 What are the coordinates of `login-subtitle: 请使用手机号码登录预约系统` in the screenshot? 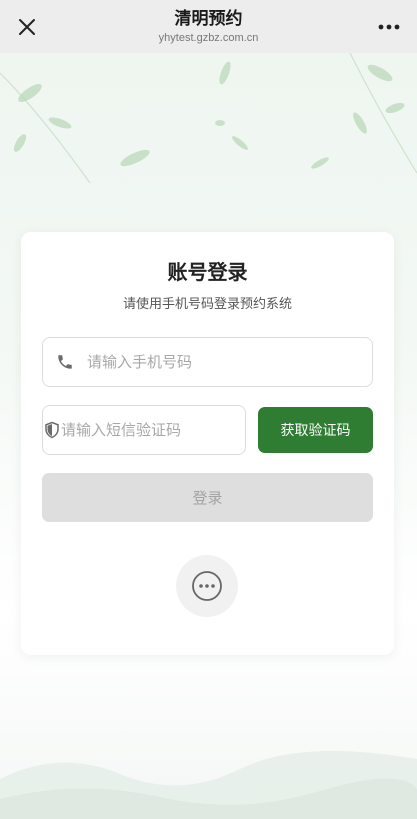 It's located at (207, 304).